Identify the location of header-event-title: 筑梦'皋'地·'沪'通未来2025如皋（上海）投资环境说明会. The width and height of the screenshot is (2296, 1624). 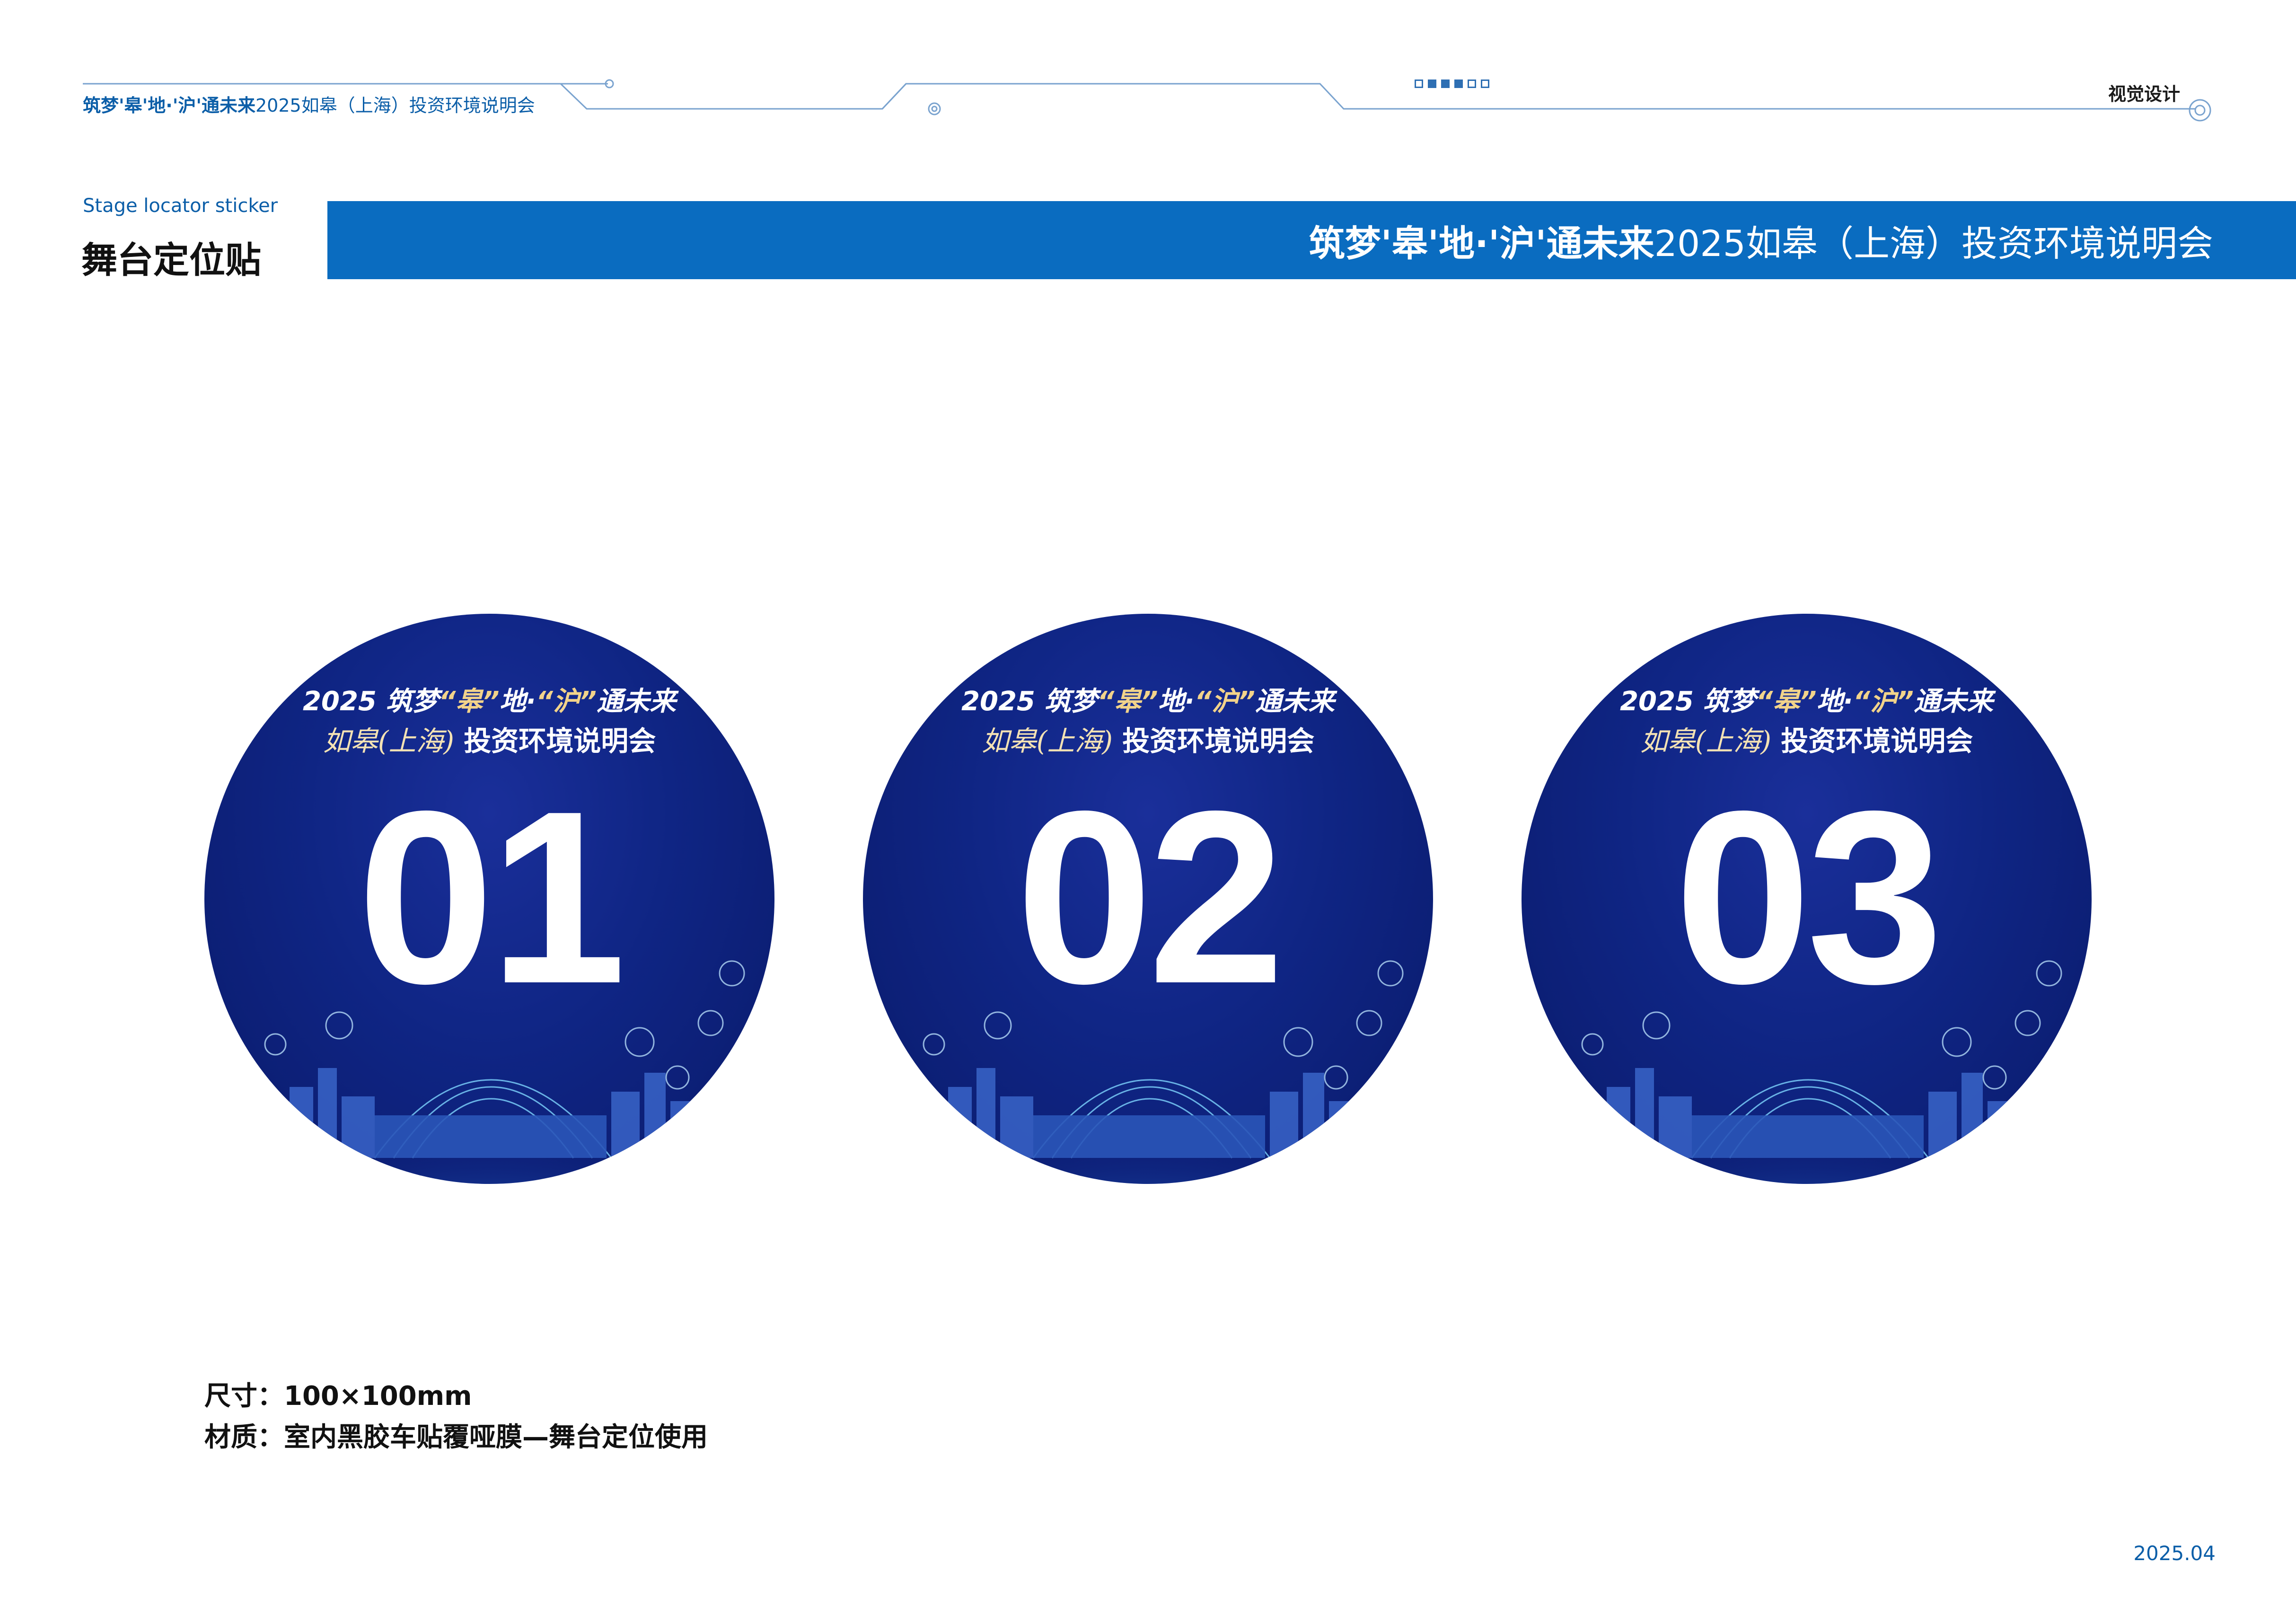
(309, 104).